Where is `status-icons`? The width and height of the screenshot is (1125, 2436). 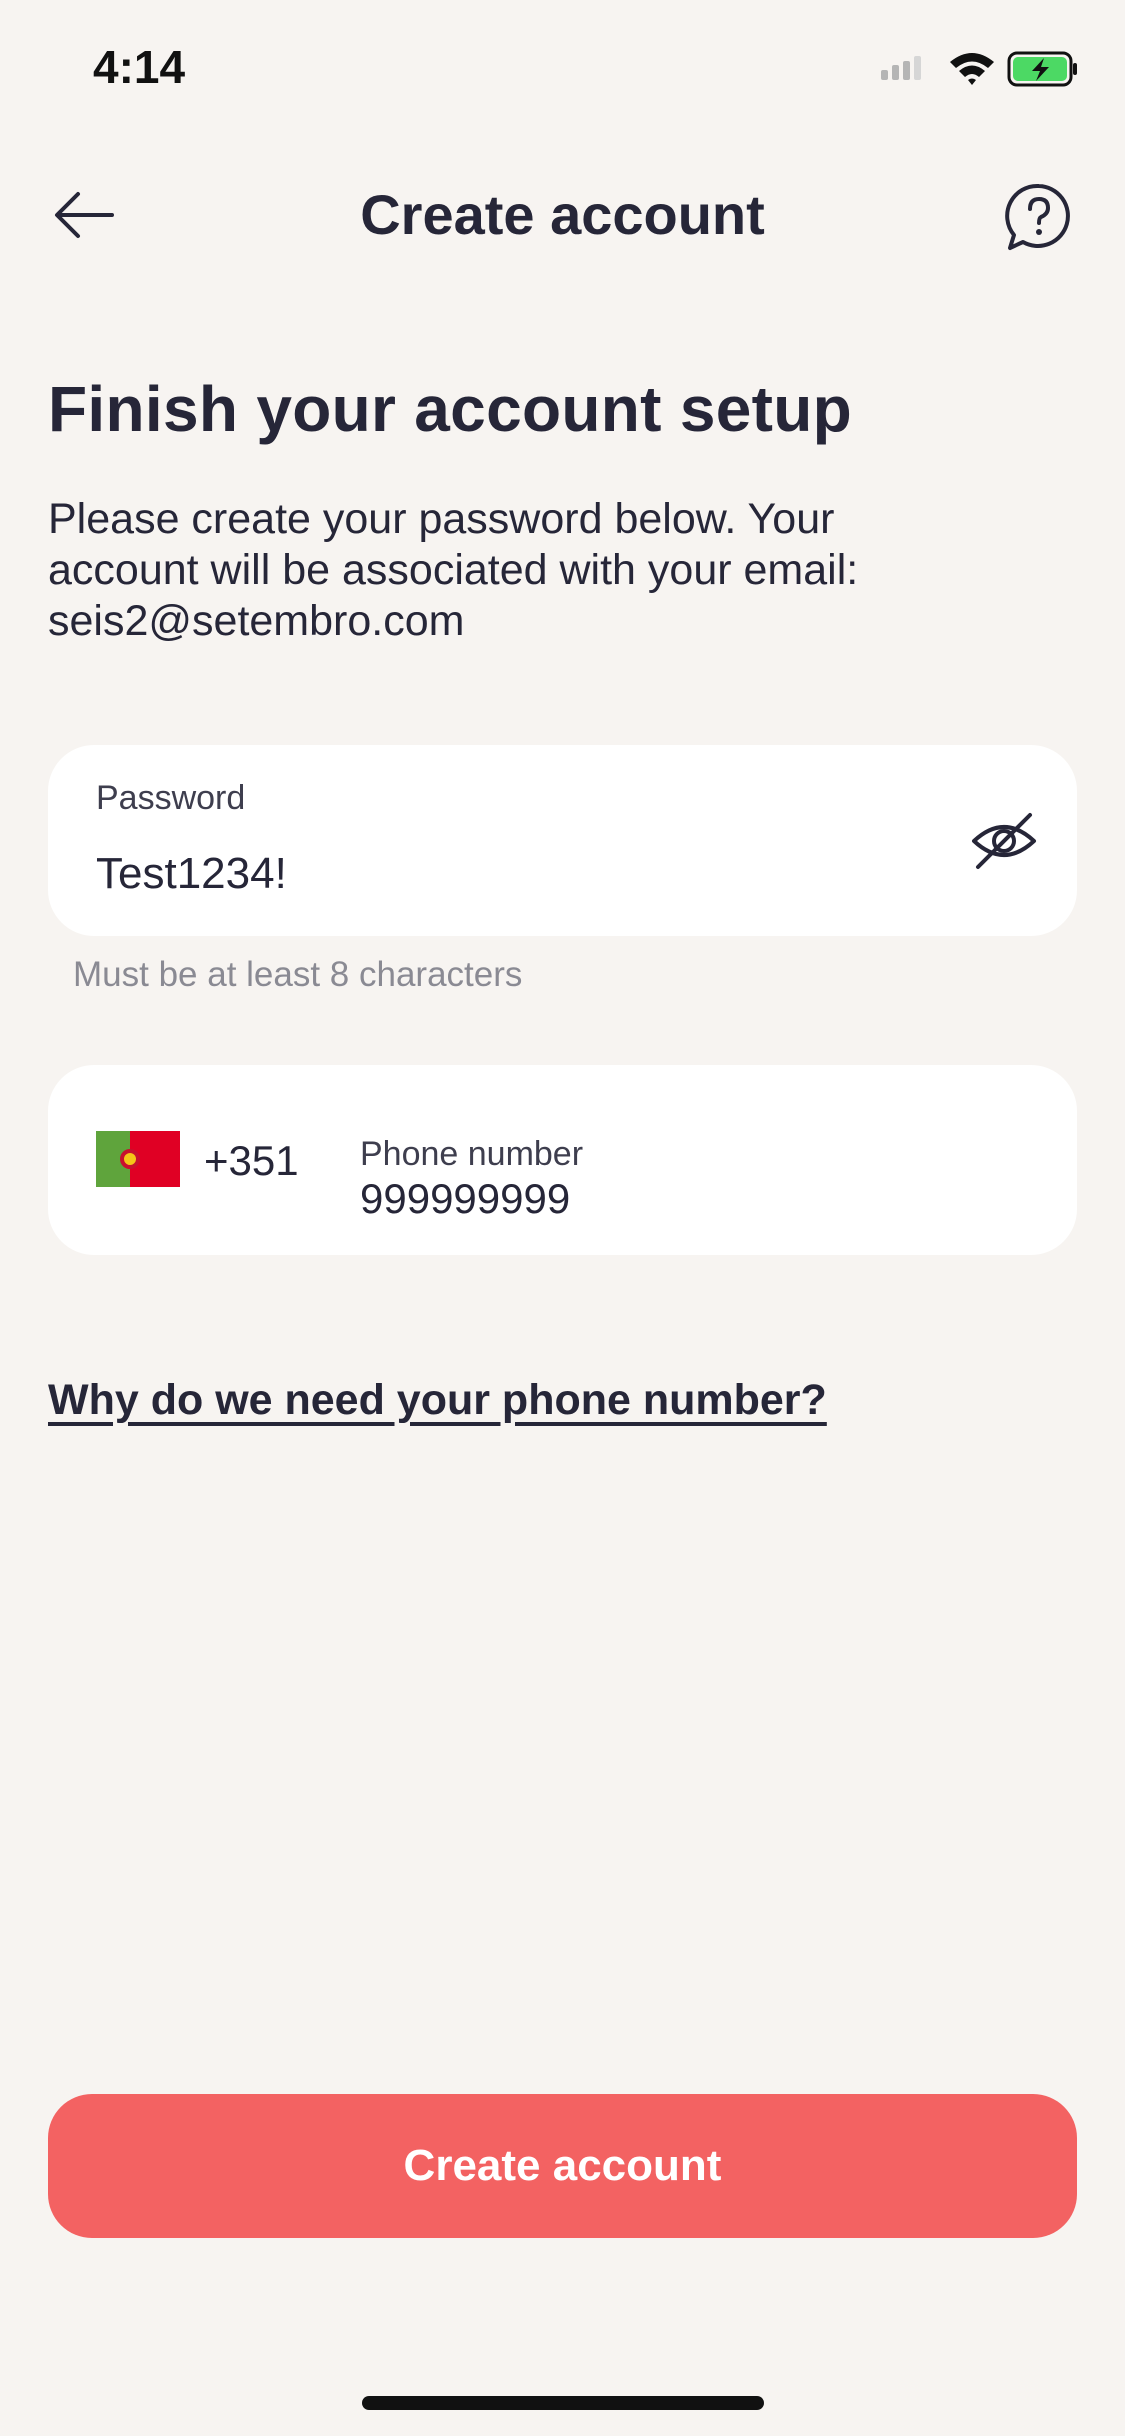 status-icons is located at coordinates (979, 69).